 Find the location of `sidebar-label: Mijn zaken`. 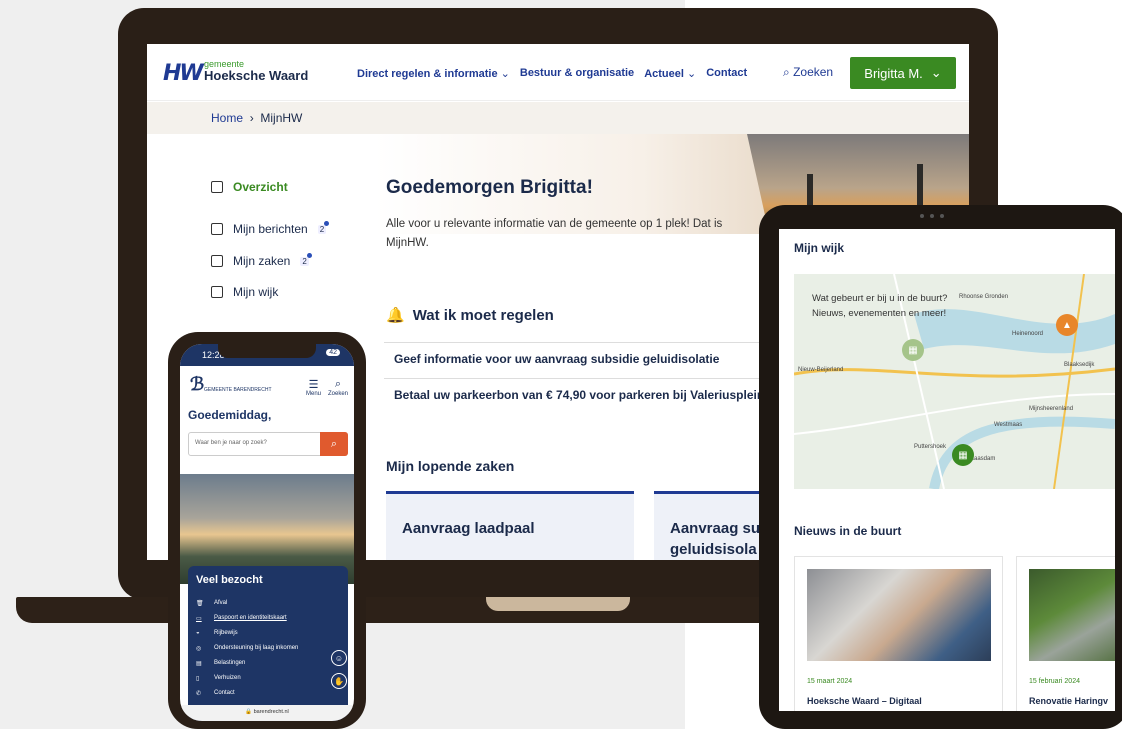

sidebar-label: Mijn zaken is located at coordinates (262, 261).